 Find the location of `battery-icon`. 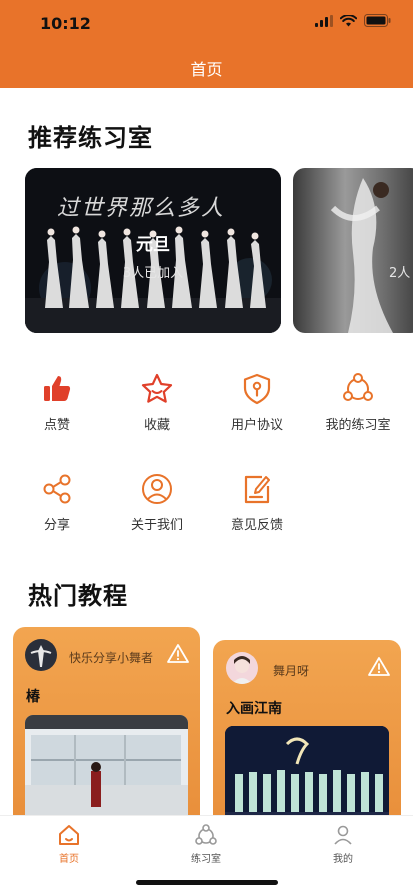

battery-icon is located at coordinates (377, 20).